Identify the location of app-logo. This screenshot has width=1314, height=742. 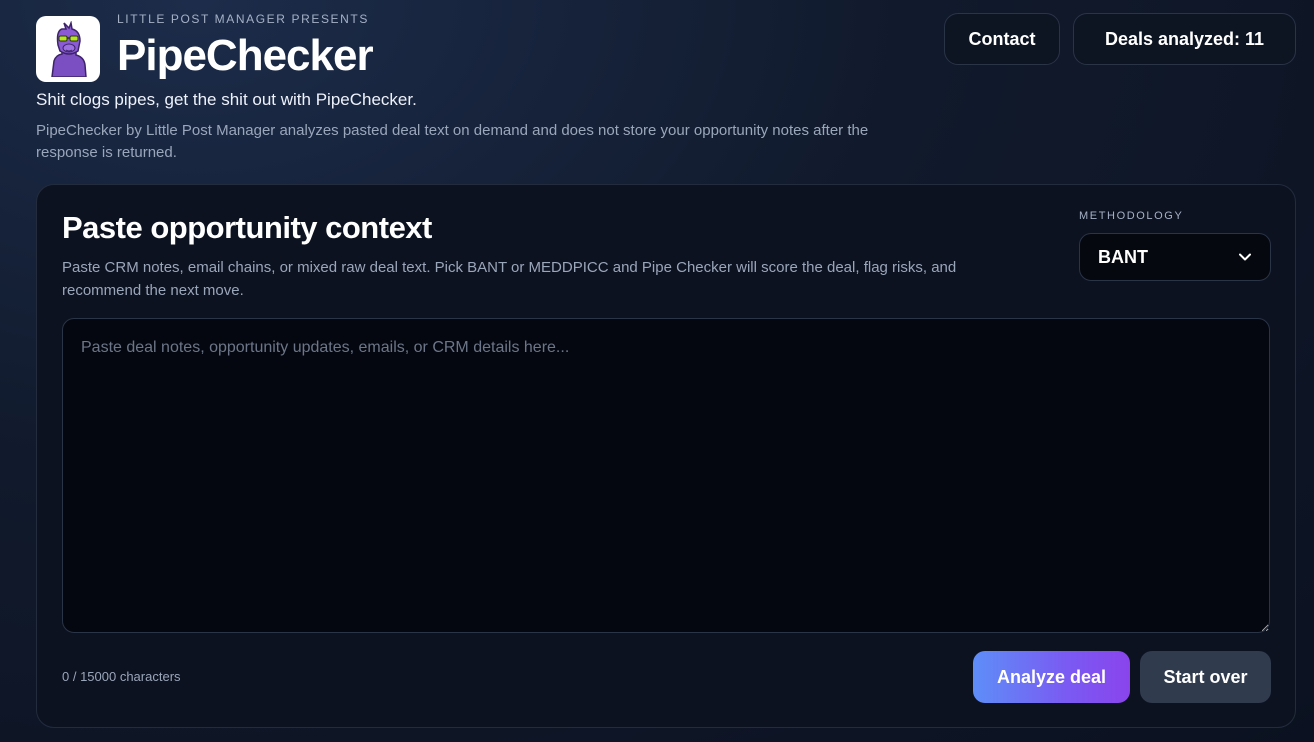
(68, 49).